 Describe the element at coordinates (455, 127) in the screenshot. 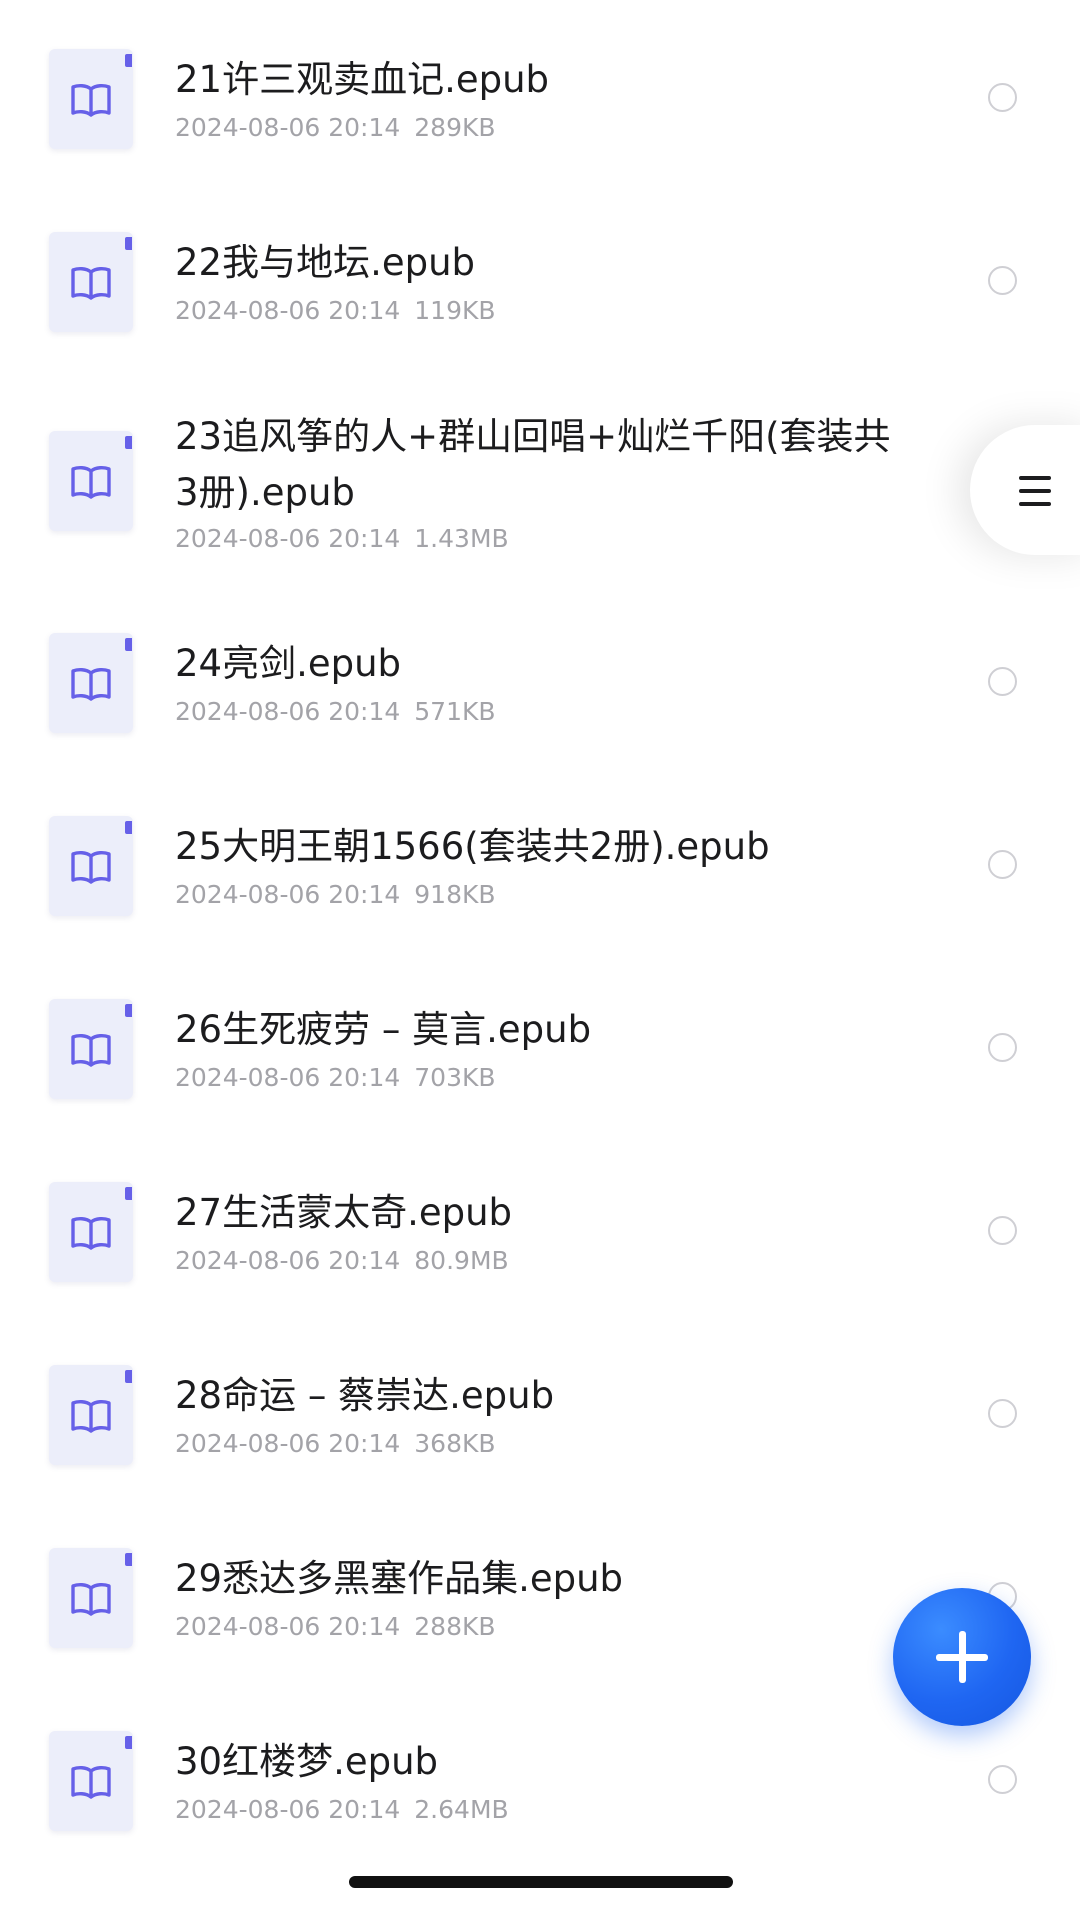

I see `file-size: 289KB` at that location.